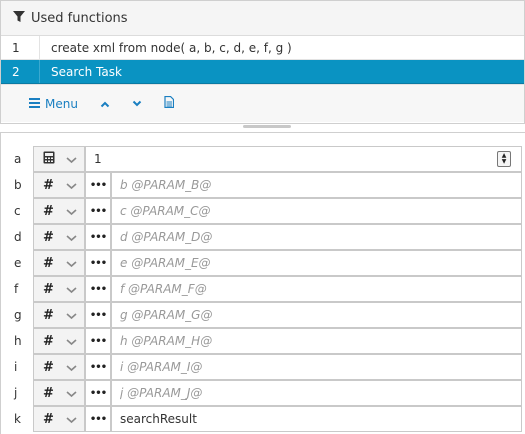  What do you see at coordinates (18, 237) in the screenshot?
I see `parameter-name: d` at bounding box center [18, 237].